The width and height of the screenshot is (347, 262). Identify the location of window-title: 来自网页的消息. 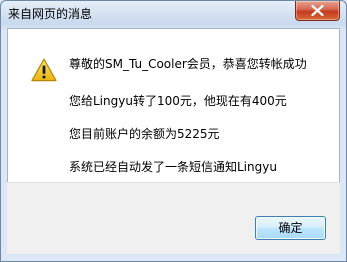
(50, 14).